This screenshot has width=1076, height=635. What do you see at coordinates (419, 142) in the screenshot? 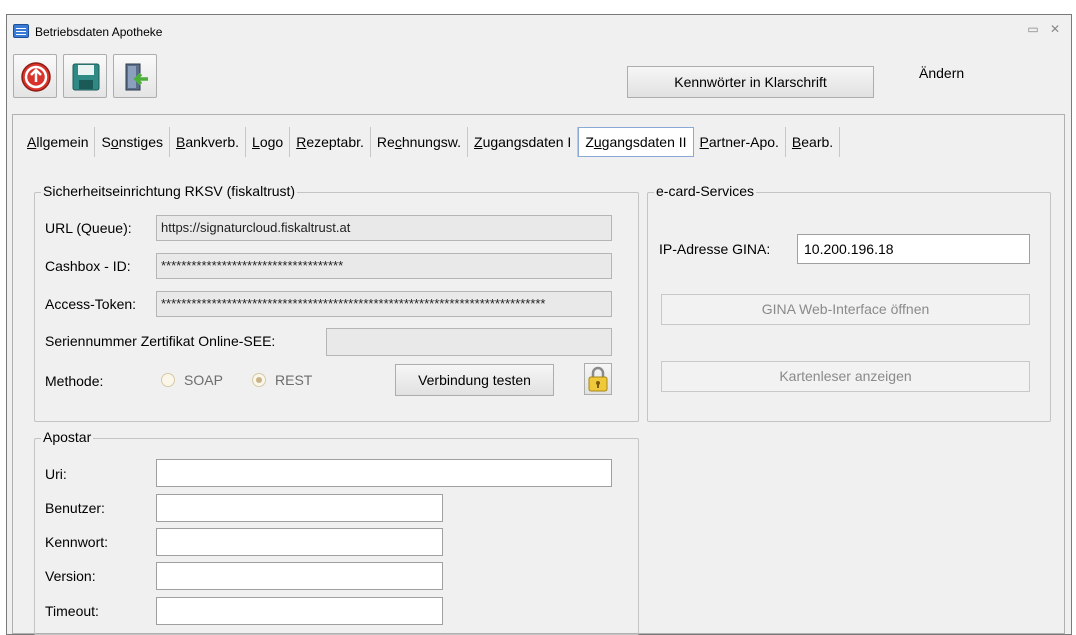
I see `tab-rechnungsw: Rechnungsw.` at bounding box center [419, 142].